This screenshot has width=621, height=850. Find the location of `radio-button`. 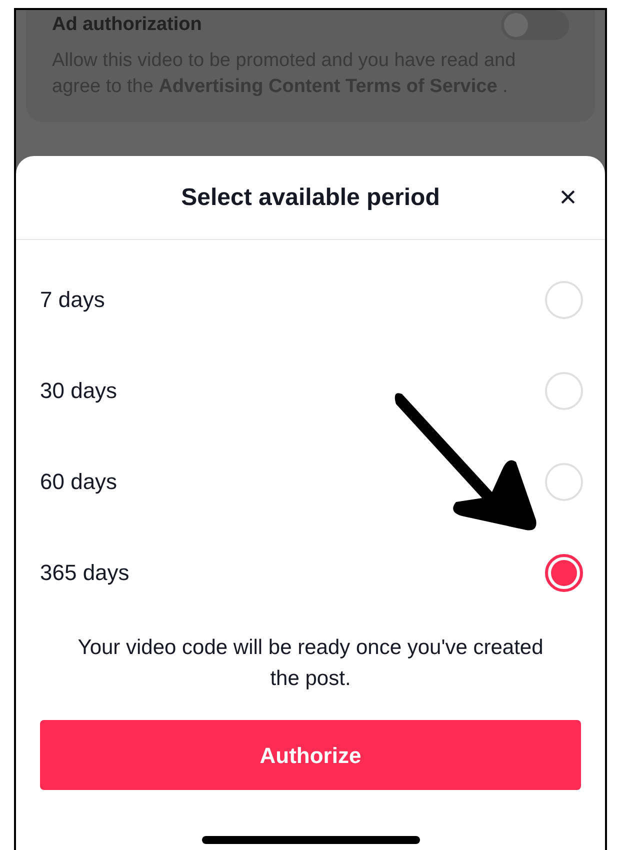

radio-button is located at coordinates (564, 573).